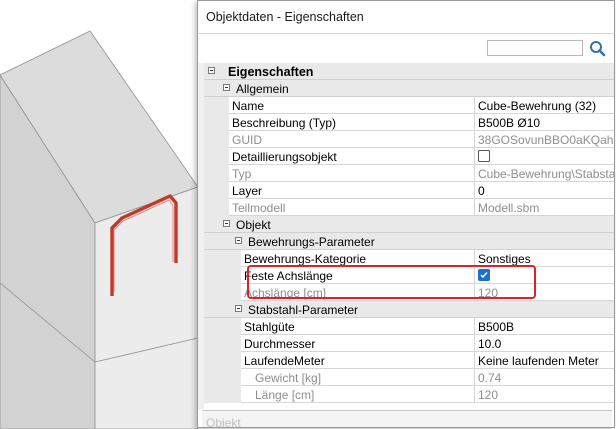 The height and width of the screenshot is (429, 616). I want to click on property-value: Cube-Bewehrung\Stabstahl, so click(544, 173).